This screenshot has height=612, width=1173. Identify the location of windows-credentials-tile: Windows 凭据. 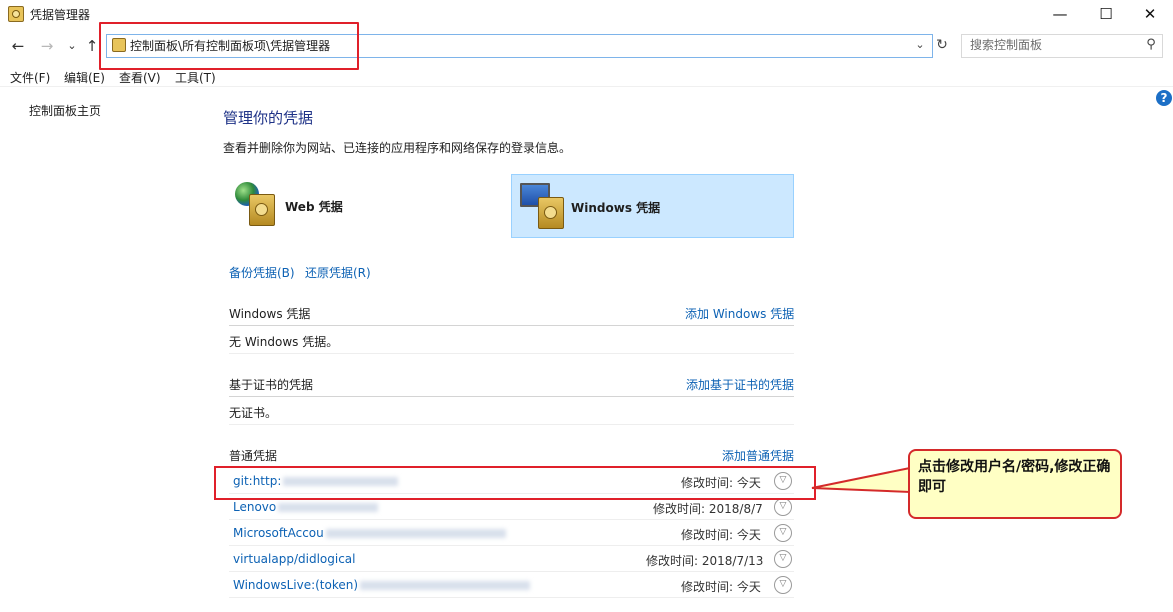
(652, 206).